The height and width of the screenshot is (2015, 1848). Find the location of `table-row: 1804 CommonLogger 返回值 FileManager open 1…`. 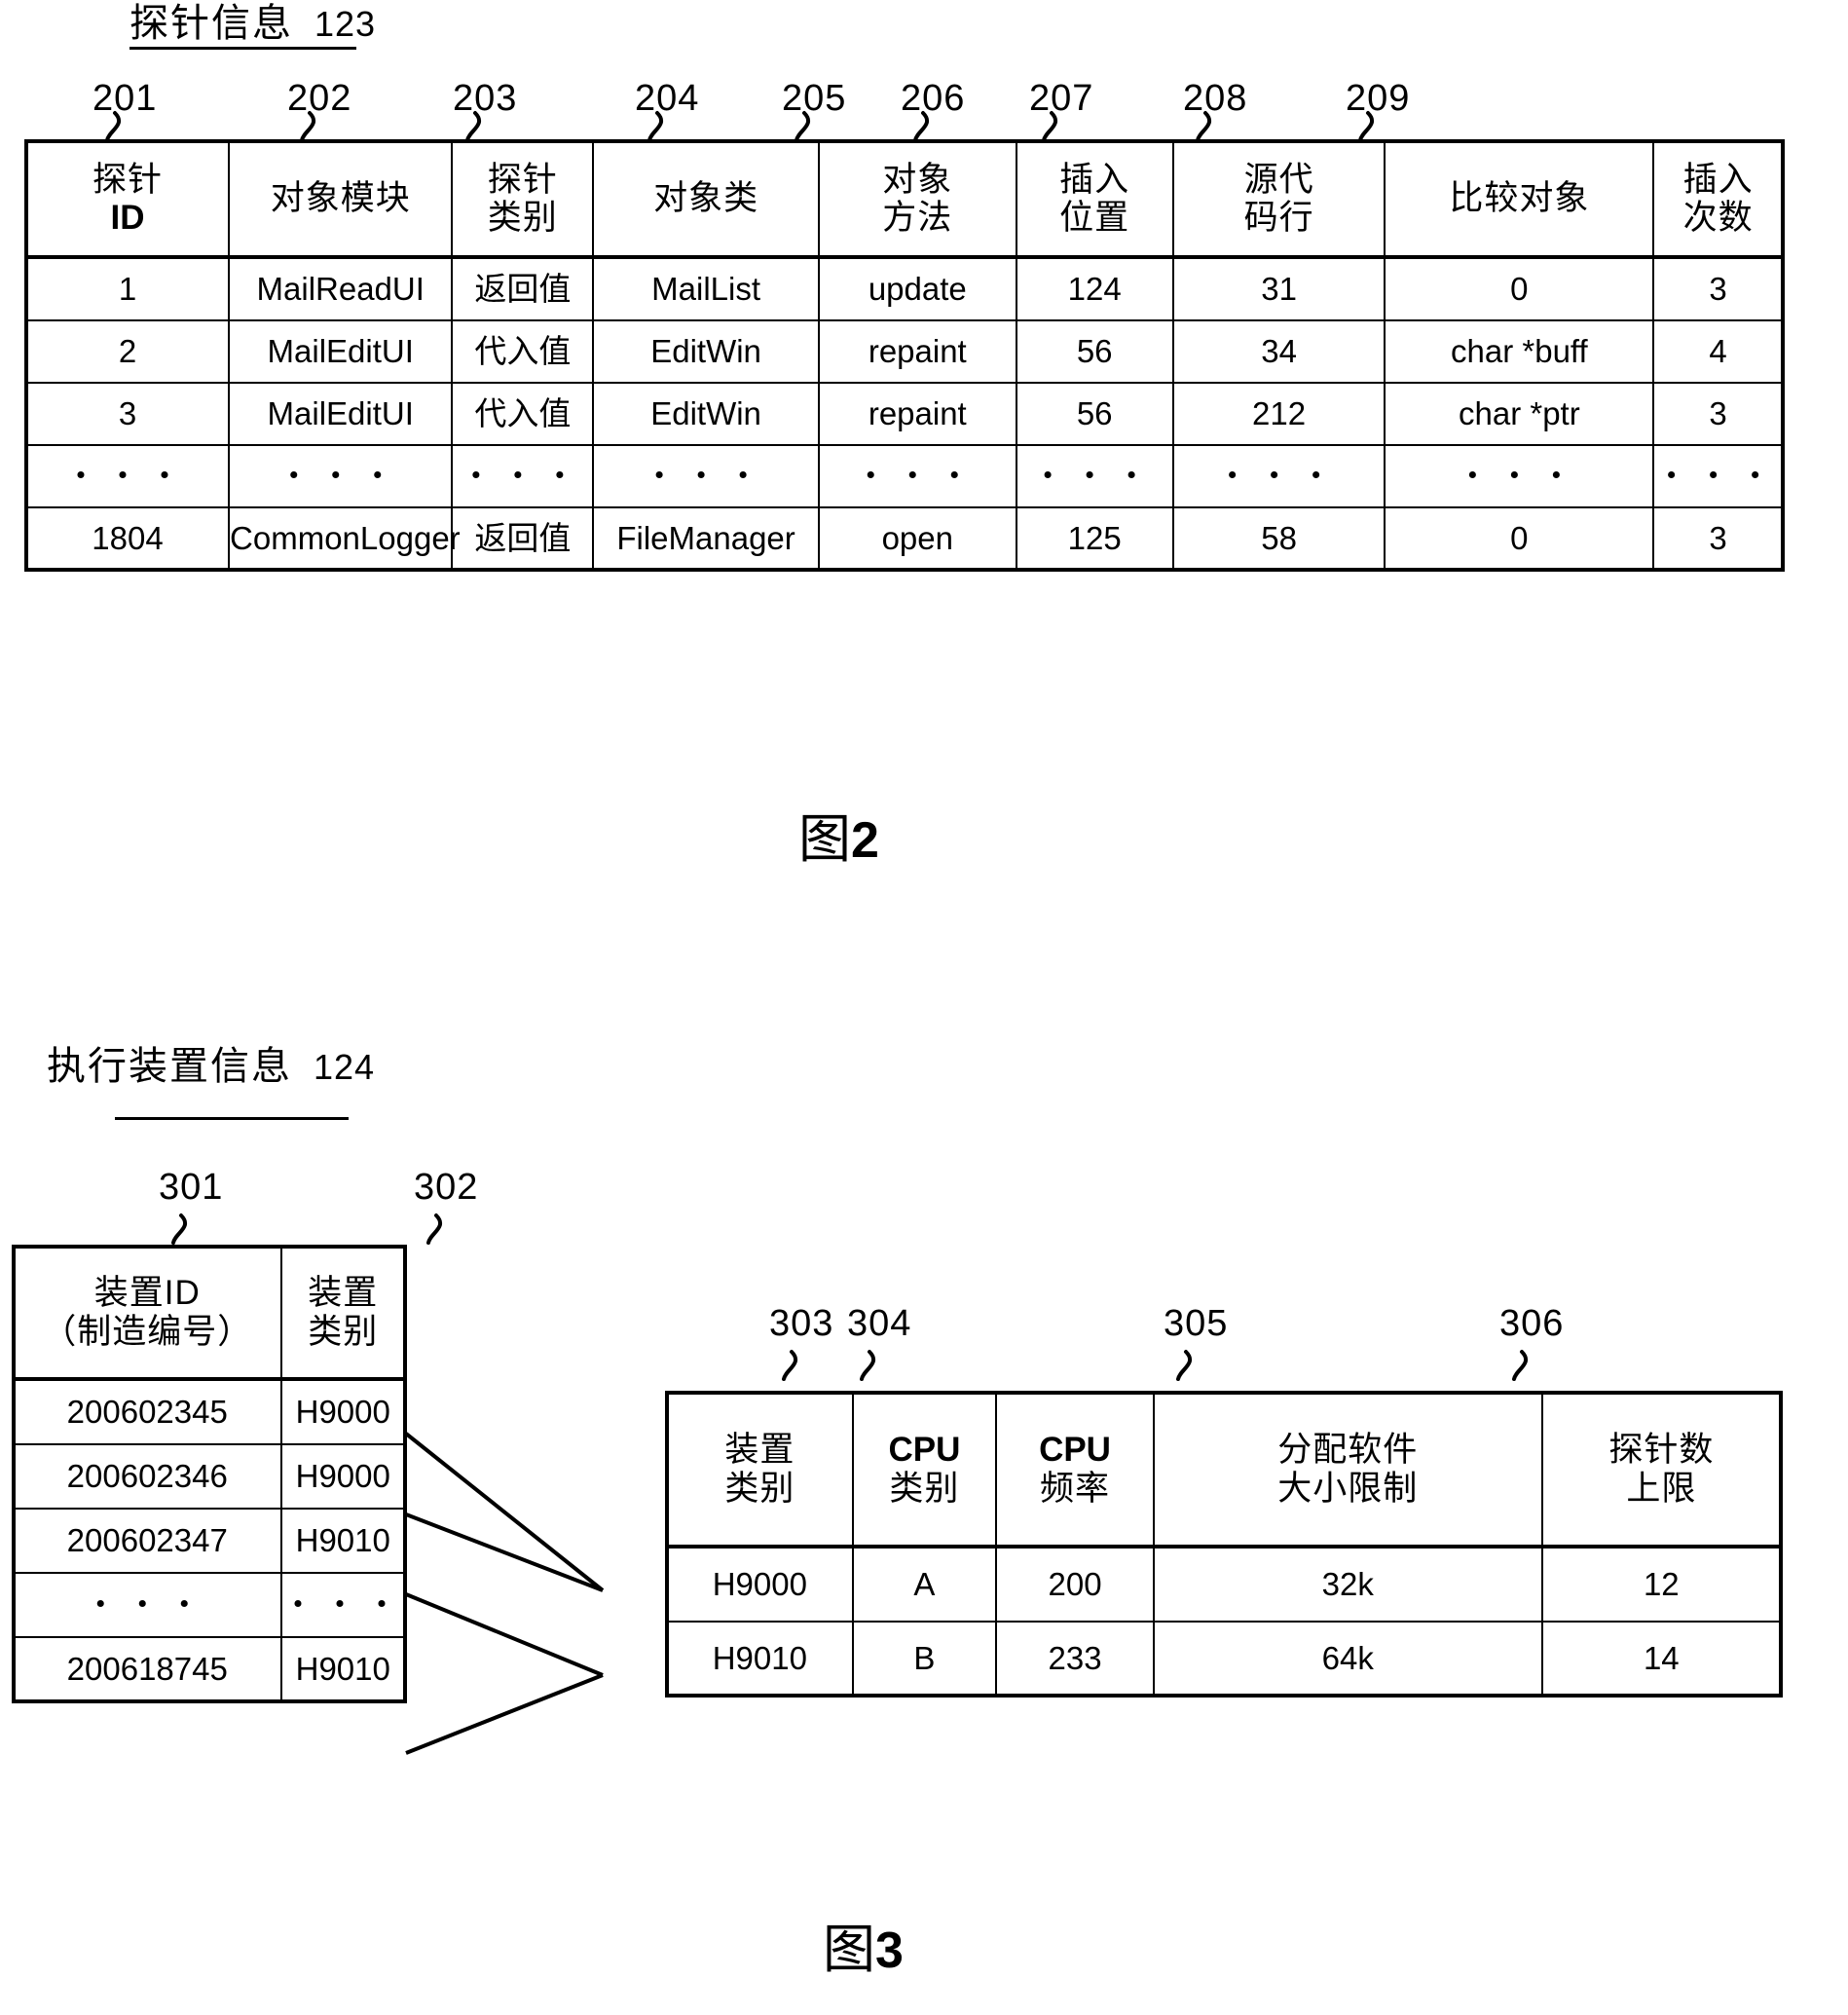

table-row: 1804 CommonLogger 返回值 FileManager open 1… is located at coordinates (904, 539).